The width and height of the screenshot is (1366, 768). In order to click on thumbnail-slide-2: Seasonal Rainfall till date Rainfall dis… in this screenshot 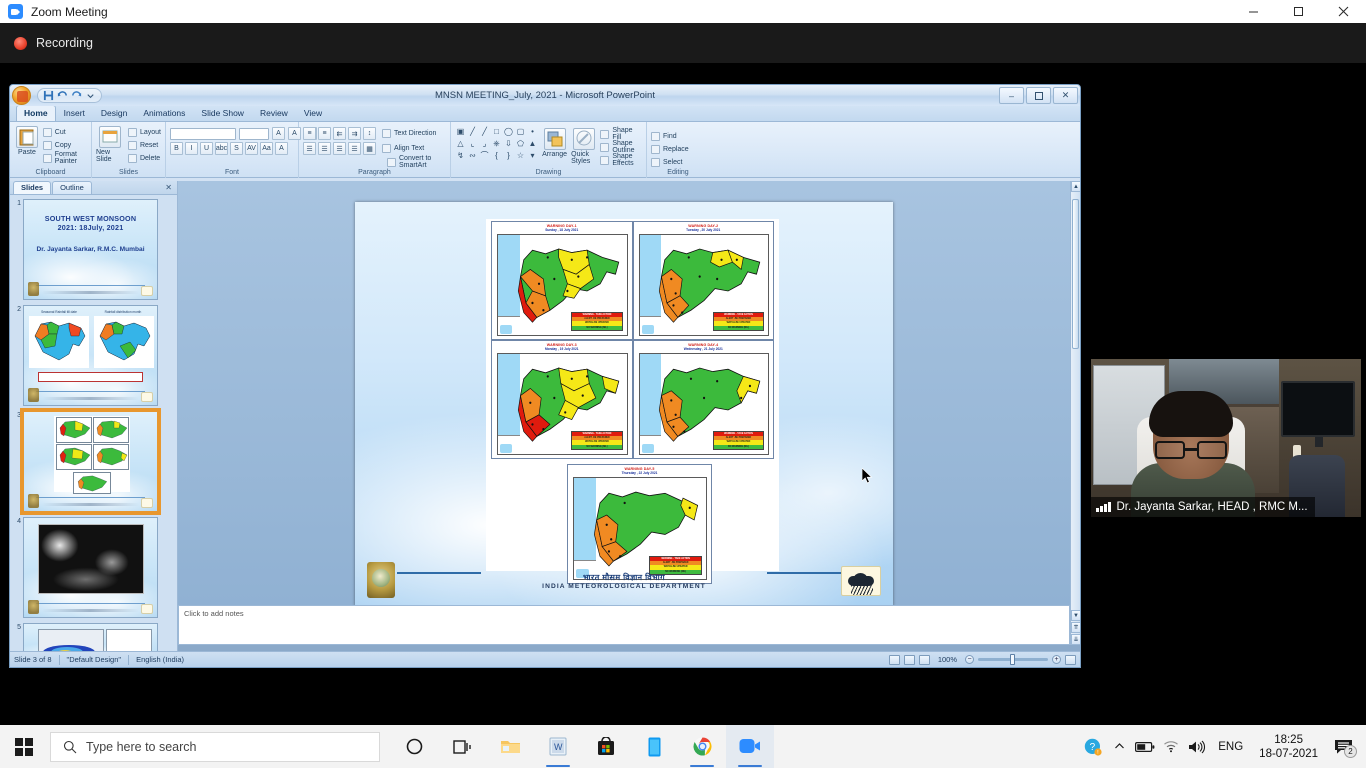, I will do `click(90, 355)`.